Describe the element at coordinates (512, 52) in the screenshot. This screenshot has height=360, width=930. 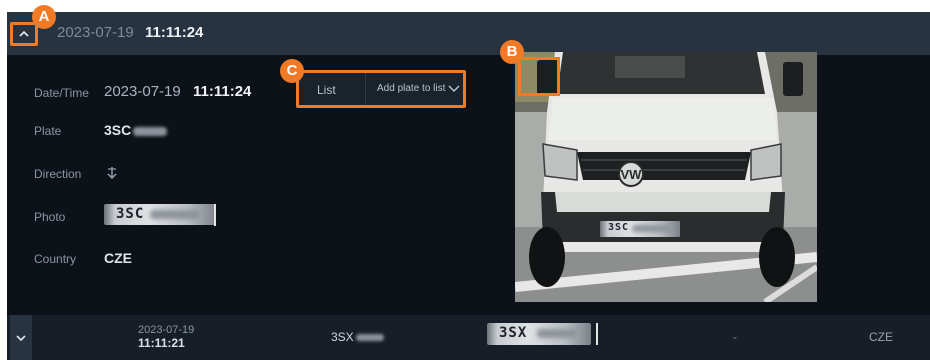
I see `annotation-badge-b: B` at that location.